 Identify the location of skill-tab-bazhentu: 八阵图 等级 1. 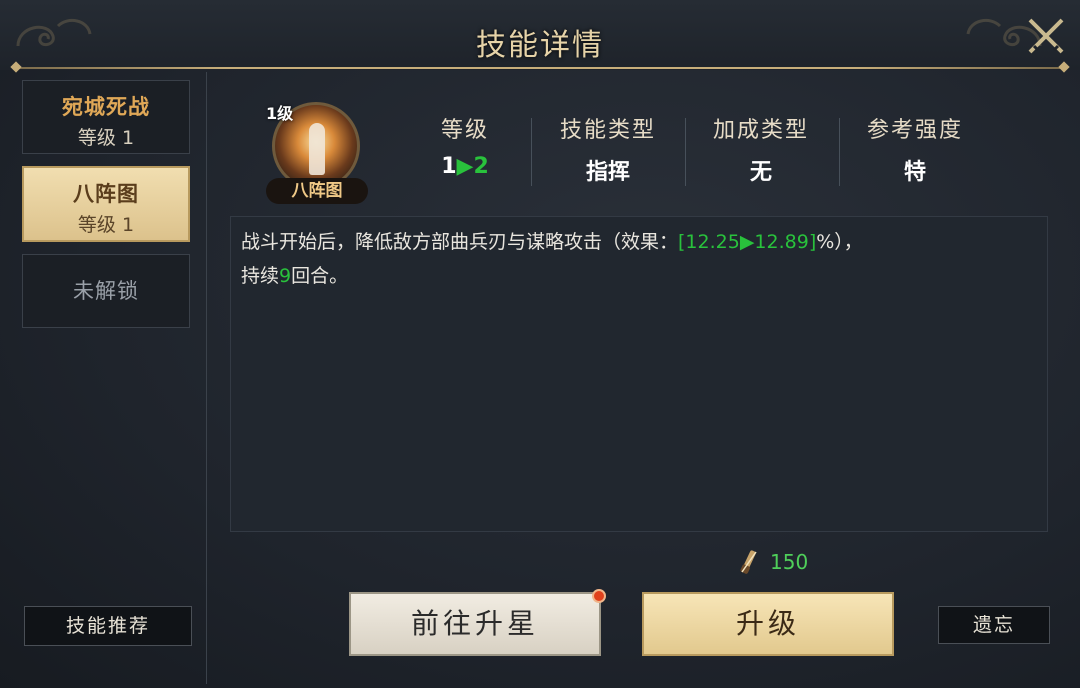
(106, 204).